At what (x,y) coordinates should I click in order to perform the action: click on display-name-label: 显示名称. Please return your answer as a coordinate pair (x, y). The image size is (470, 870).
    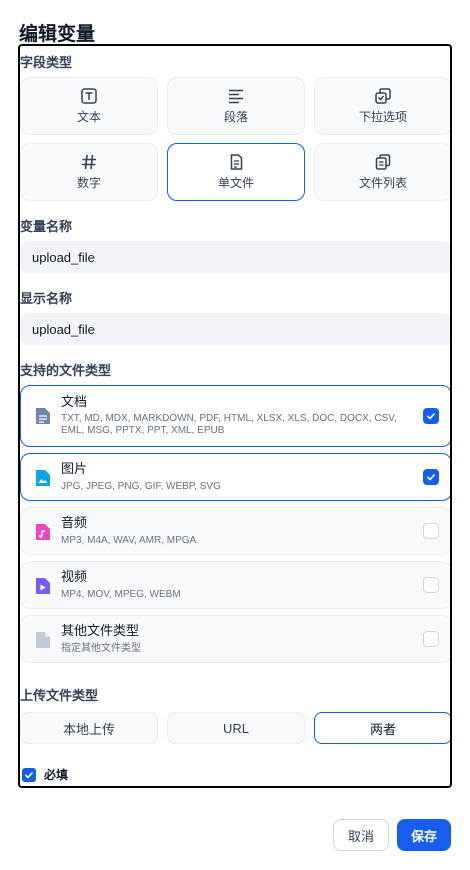
    Looking at the image, I should click on (46, 298).